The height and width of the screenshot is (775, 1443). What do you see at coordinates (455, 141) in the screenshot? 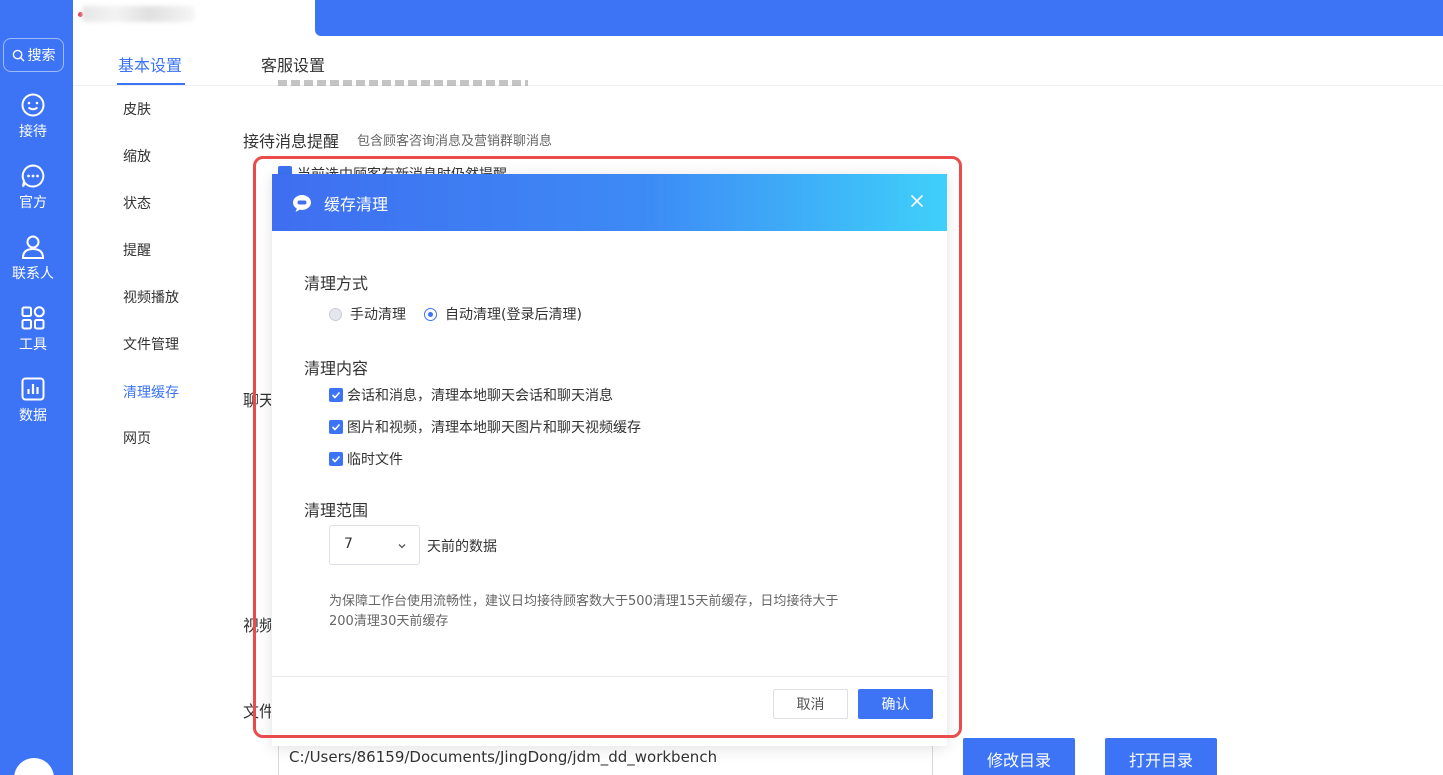
I see `reception-reminder-desc: 包含顾客咨询消息及营销群聊消息` at bounding box center [455, 141].